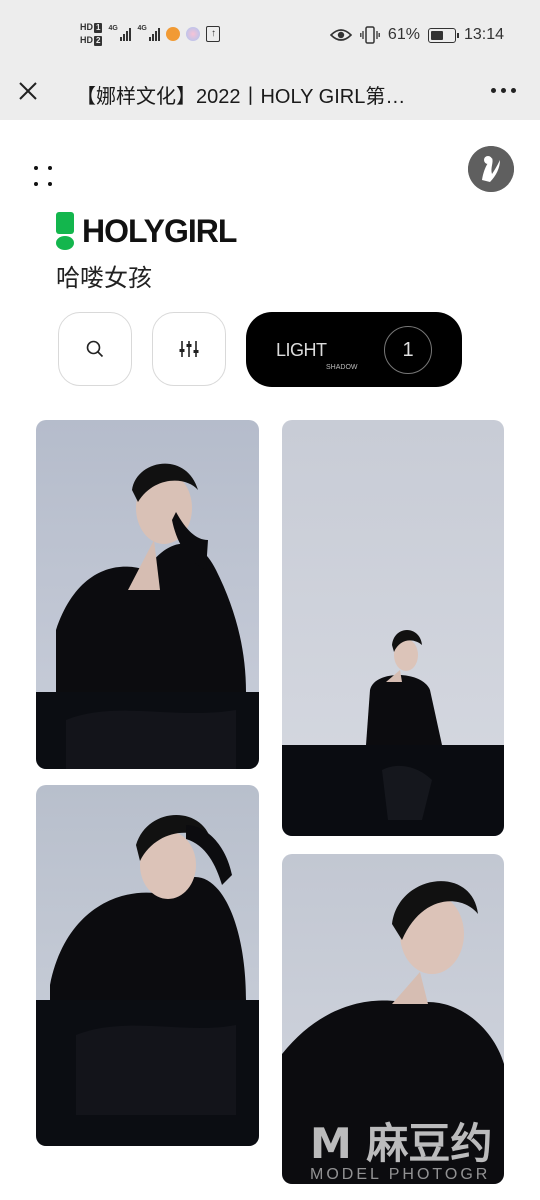 This screenshot has width=540, height=1200. What do you see at coordinates (104, 278) in the screenshot?
I see `brand-subtitle: 哈喽女孩` at bounding box center [104, 278].